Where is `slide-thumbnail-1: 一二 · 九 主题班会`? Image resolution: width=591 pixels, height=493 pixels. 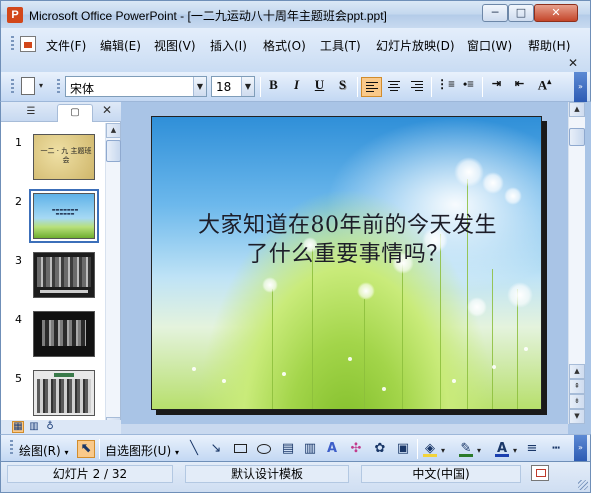
slide-thumbnail-1: 一二 · 九 主题班会 is located at coordinates (64, 157).